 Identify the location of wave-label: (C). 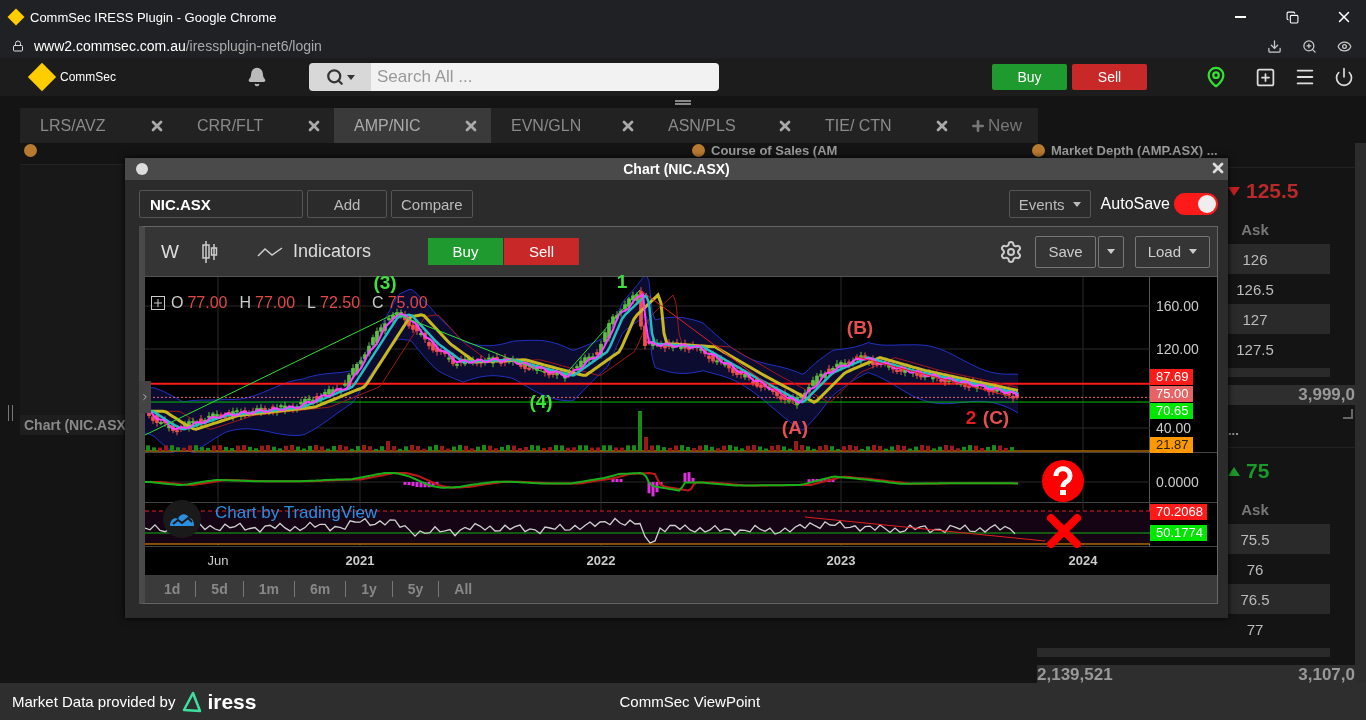
(996, 418).